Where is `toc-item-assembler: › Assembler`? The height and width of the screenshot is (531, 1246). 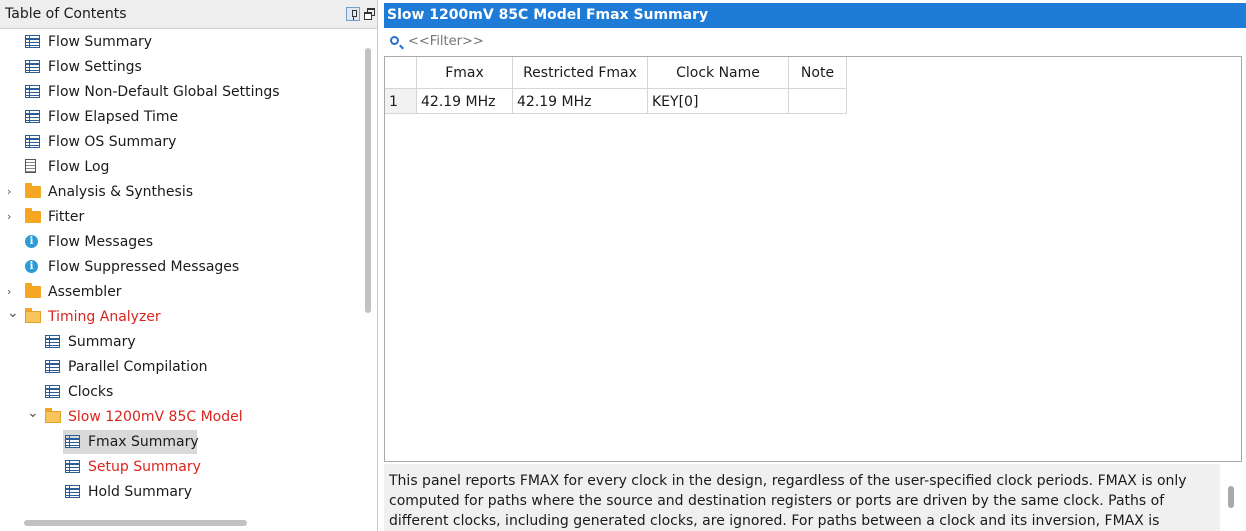 toc-item-assembler: › Assembler is located at coordinates (165, 292).